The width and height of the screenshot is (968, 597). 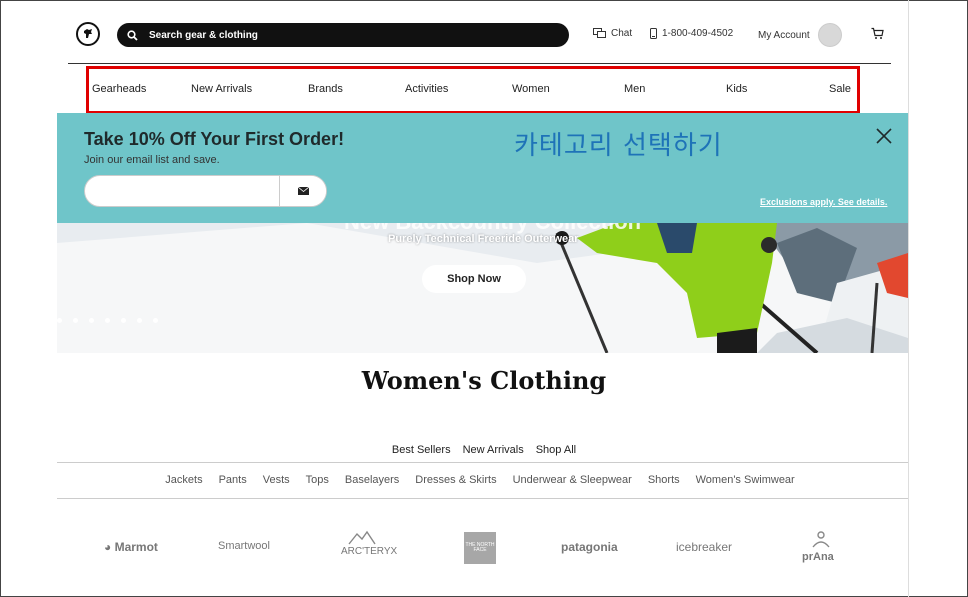 I want to click on hero-subtitle: Purely Technical Freeride Outerwear, so click(x=483, y=239).